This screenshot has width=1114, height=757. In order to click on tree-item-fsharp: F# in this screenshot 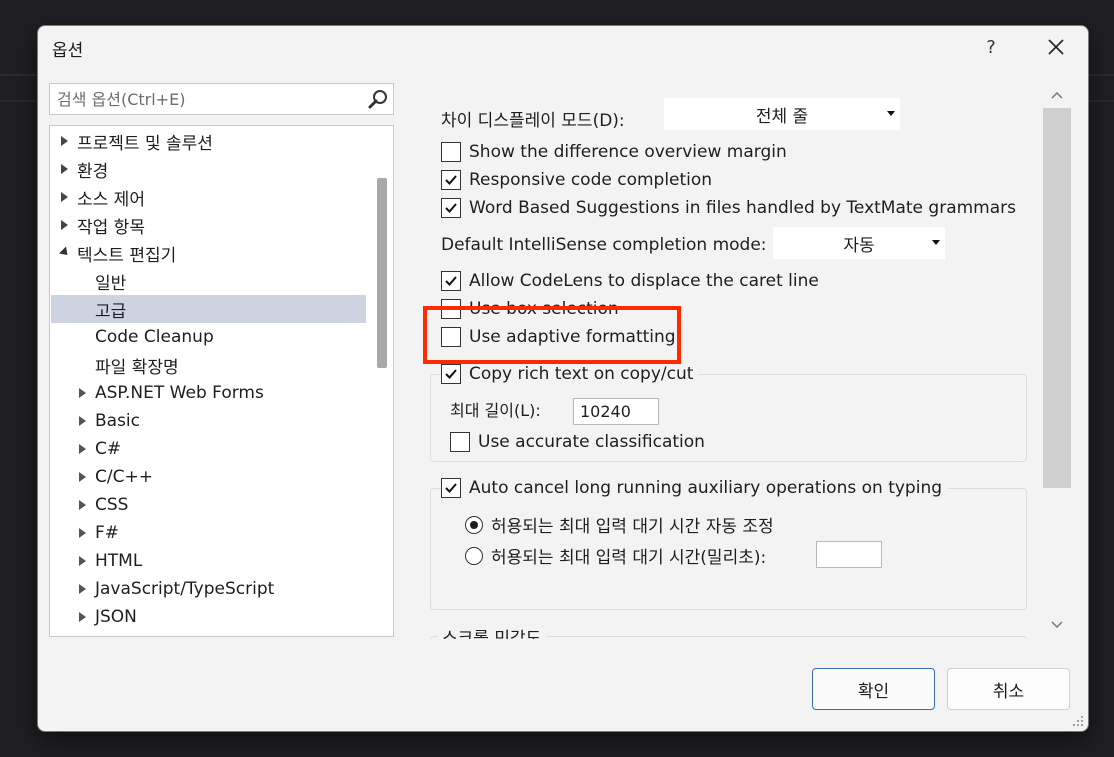, I will do `click(97, 533)`.